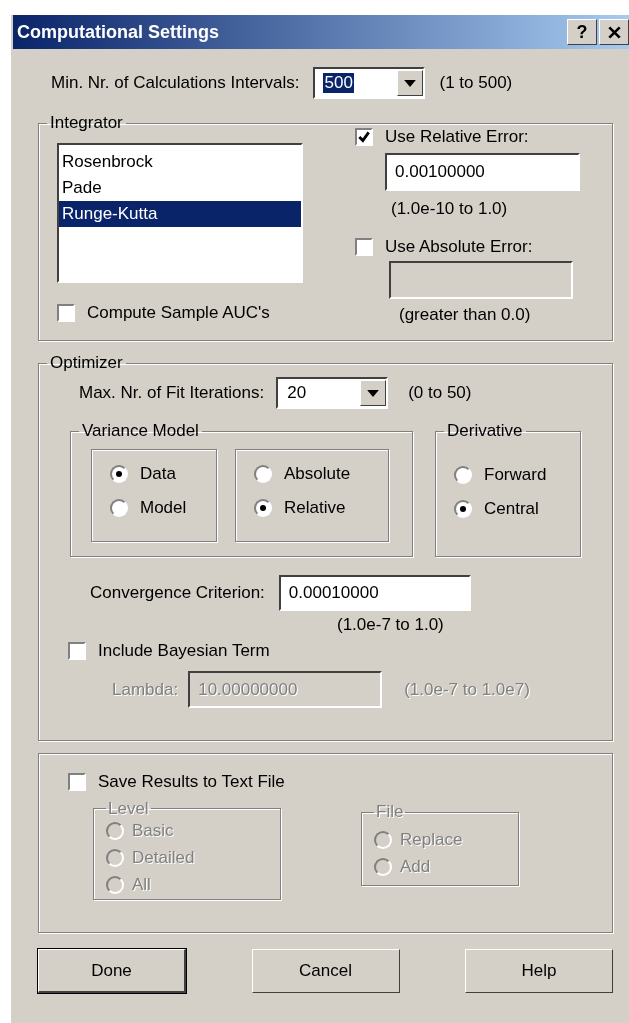 Image resolution: width=629 pixels, height=1023 pixels. Describe the element at coordinates (369, 83) in the screenshot. I see `intervals-dropdown: 500` at that location.